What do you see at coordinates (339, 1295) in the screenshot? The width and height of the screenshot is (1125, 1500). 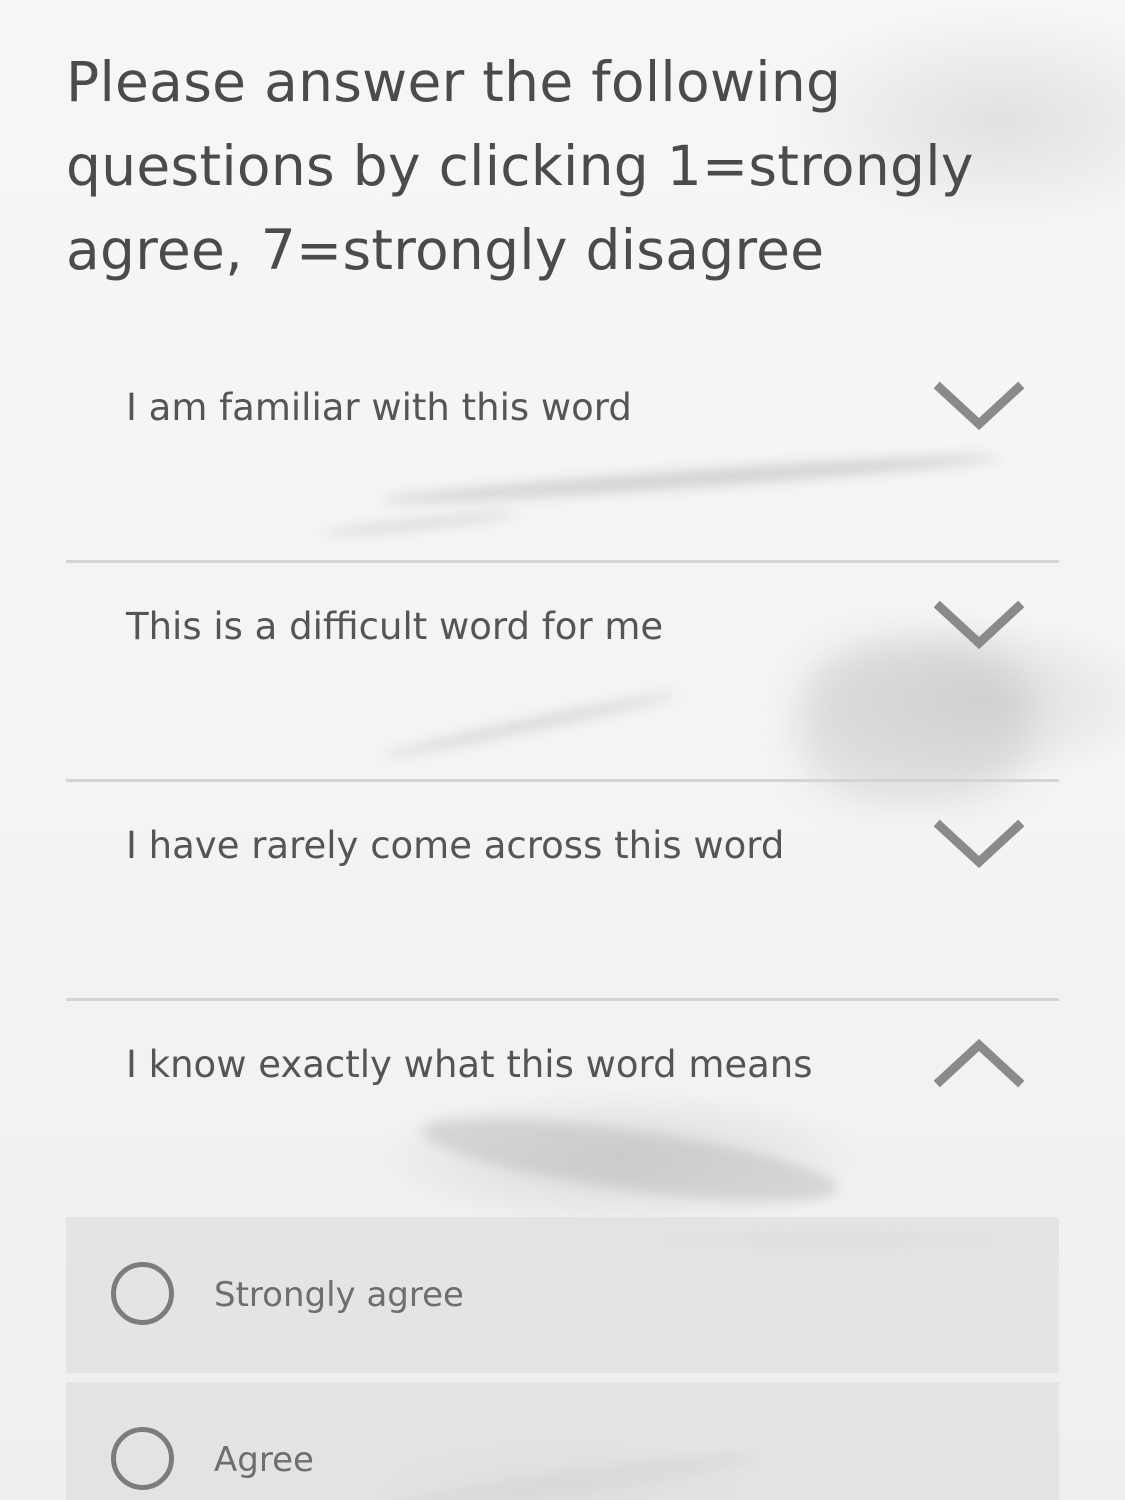 I see `option-label: Strongly agree` at bounding box center [339, 1295].